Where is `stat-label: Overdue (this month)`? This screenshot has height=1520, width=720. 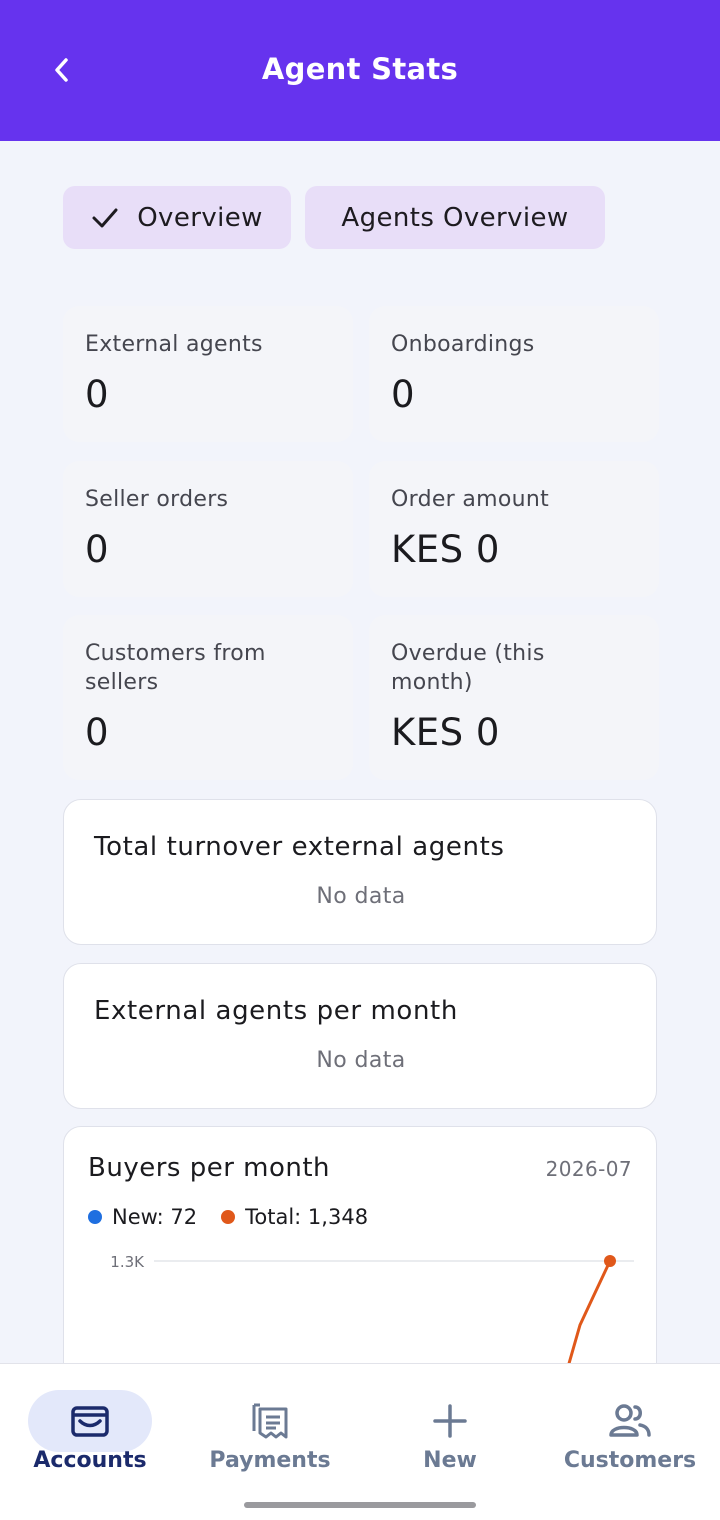
stat-label: Overdue (this month) is located at coordinates (468, 668).